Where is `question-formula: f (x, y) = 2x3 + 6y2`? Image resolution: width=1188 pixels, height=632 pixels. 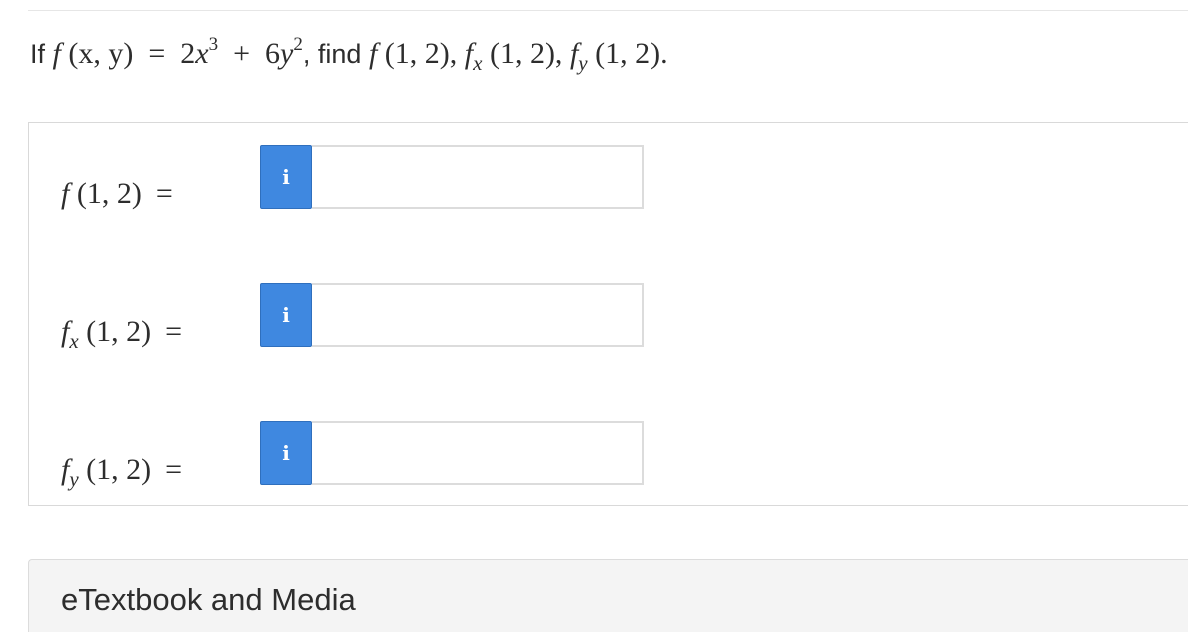 question-formula: f (x, y) = 2x3 + 6y2 is located at coordinates (177, 52).